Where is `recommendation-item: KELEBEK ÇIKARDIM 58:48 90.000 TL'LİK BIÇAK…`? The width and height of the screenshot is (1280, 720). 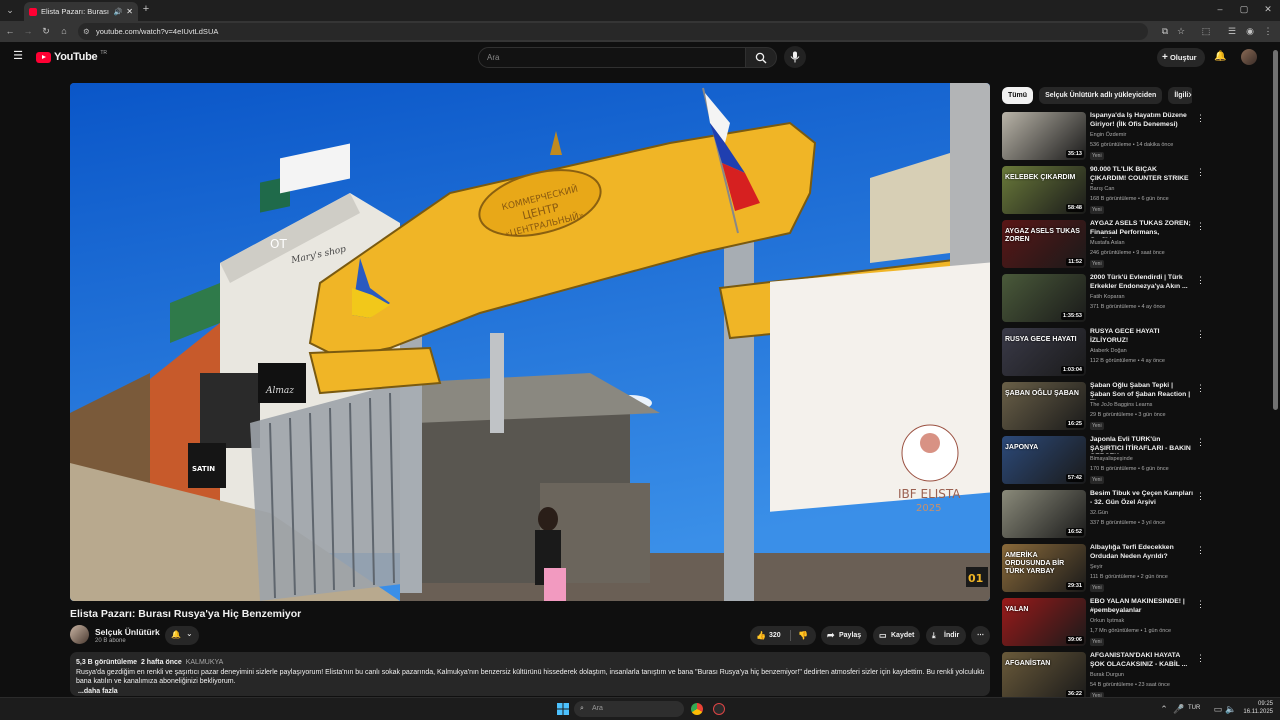
recommendation-item: KELEBEK ÇIKARDIM 58:48 90.000 TL'LİK BIÇAK… is located at coordinates (1103, 191).